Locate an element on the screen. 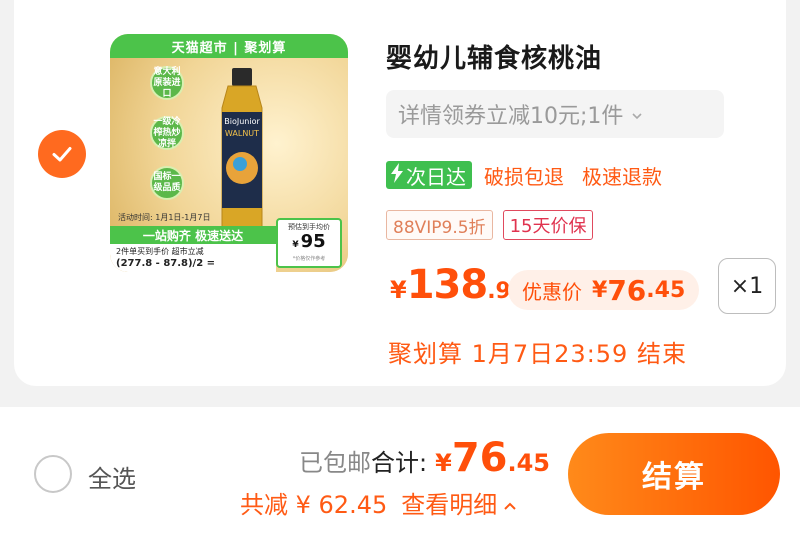  deal-price-label: 优惠价 is located at coordinates (552, 291).